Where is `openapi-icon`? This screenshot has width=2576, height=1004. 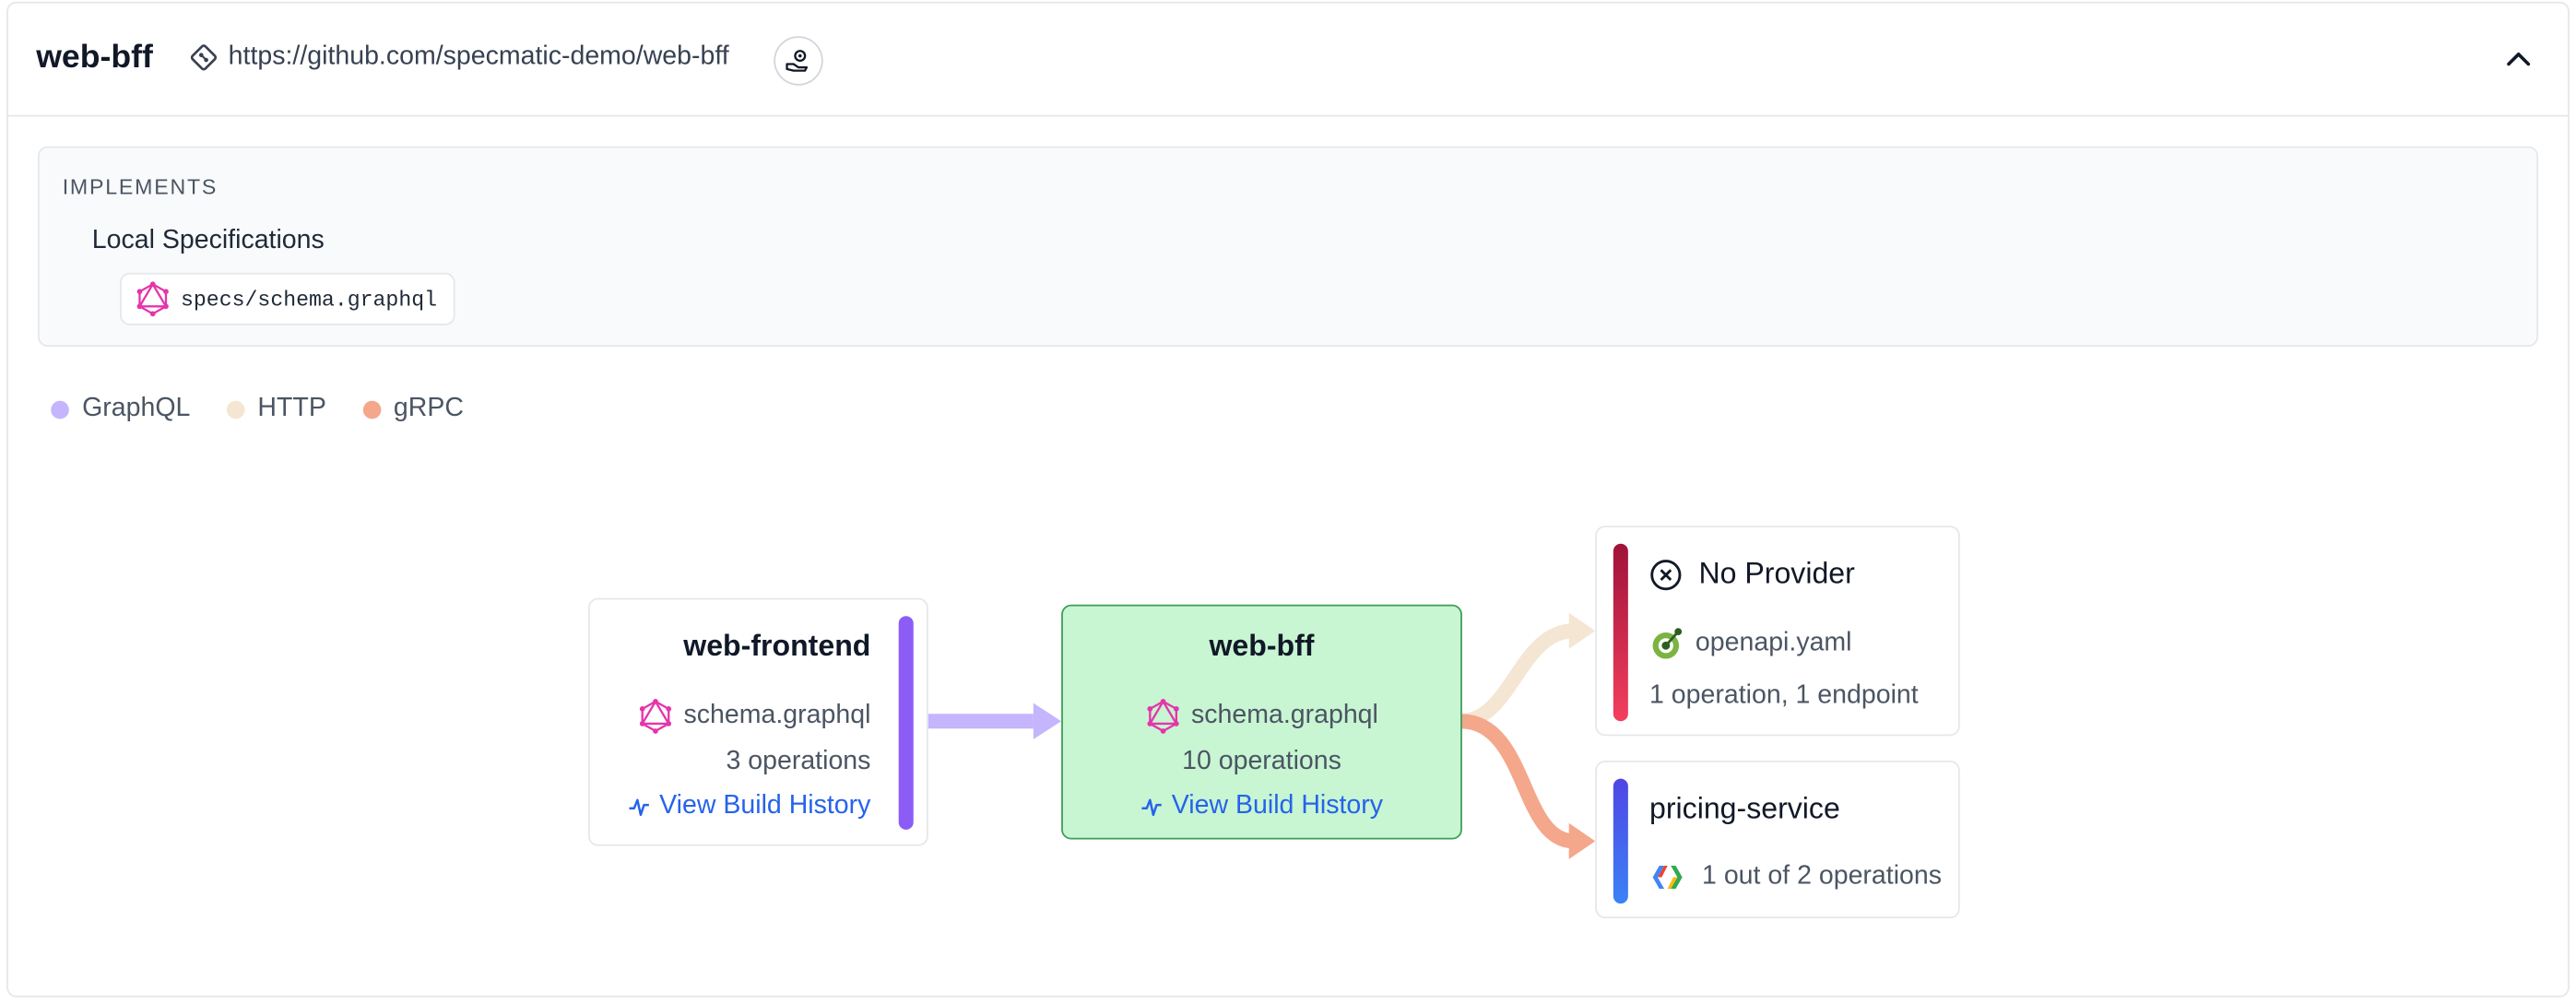 openapi-icon is located at coordinates (1667, 643).